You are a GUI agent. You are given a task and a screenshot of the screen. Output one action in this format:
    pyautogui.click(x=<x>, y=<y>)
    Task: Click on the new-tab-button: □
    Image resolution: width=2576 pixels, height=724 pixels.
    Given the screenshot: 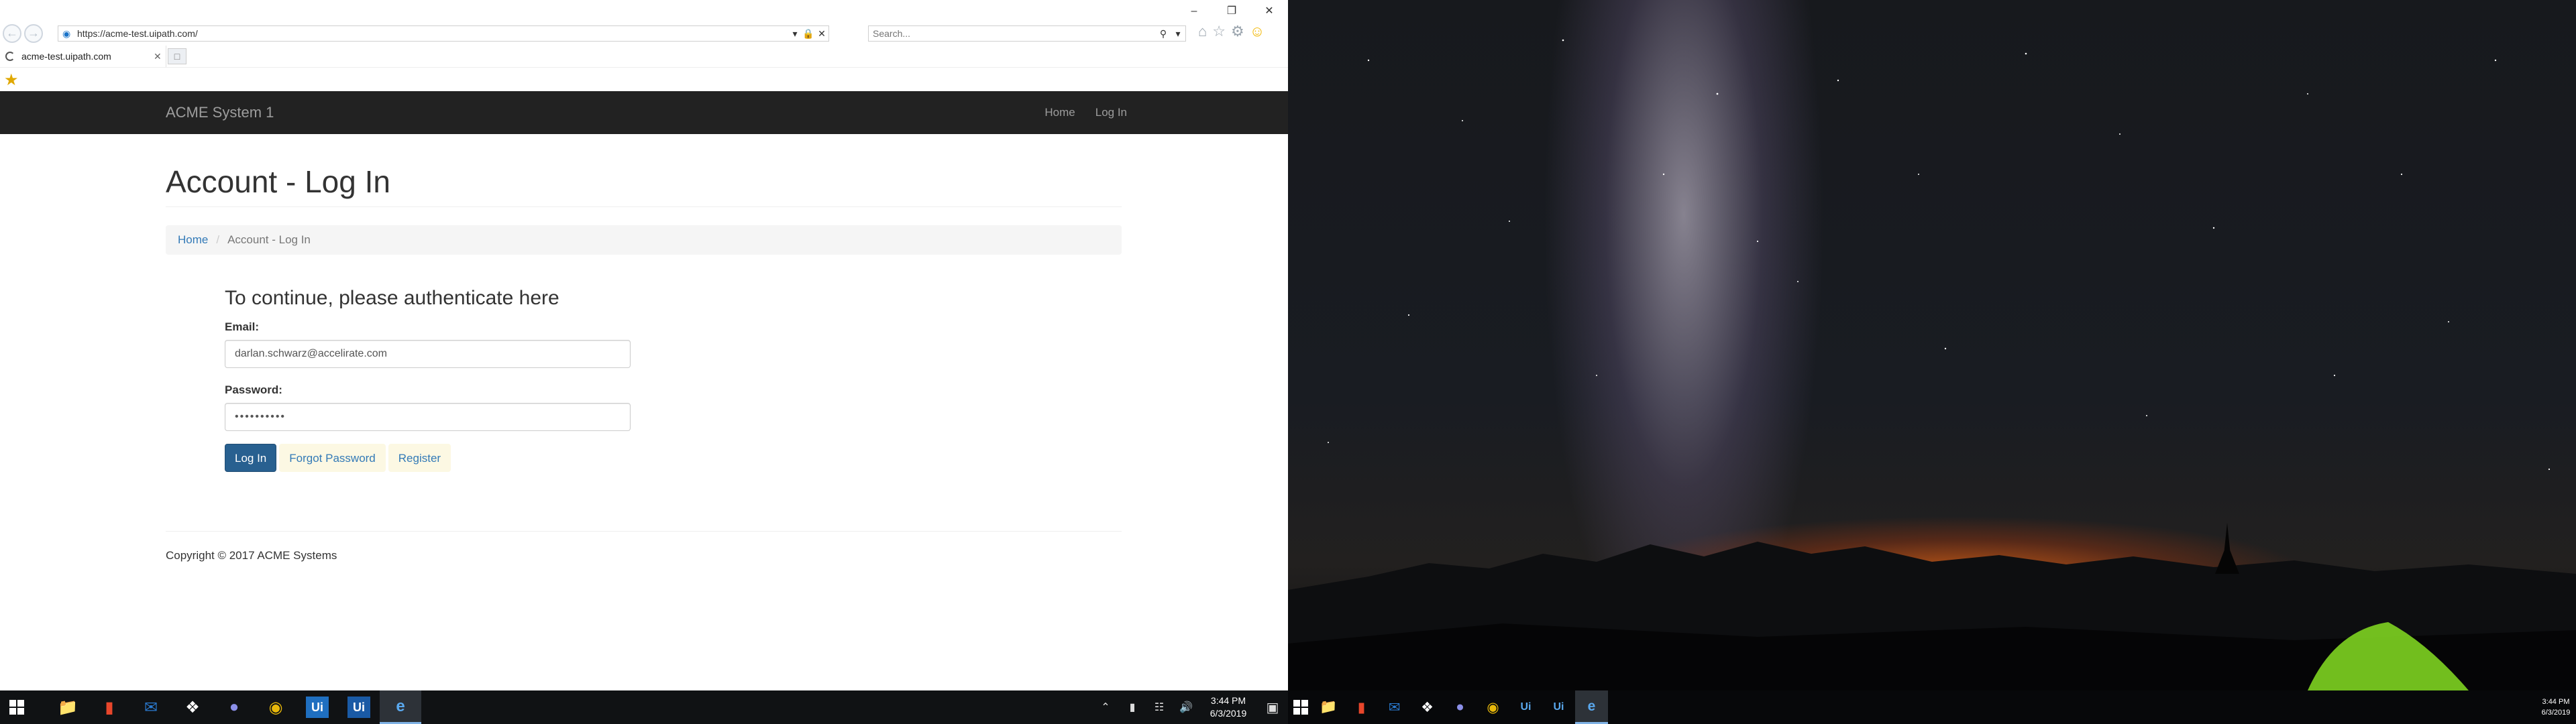 What is the action you would take?
    pyautogui.click(x=177, y=56)
    